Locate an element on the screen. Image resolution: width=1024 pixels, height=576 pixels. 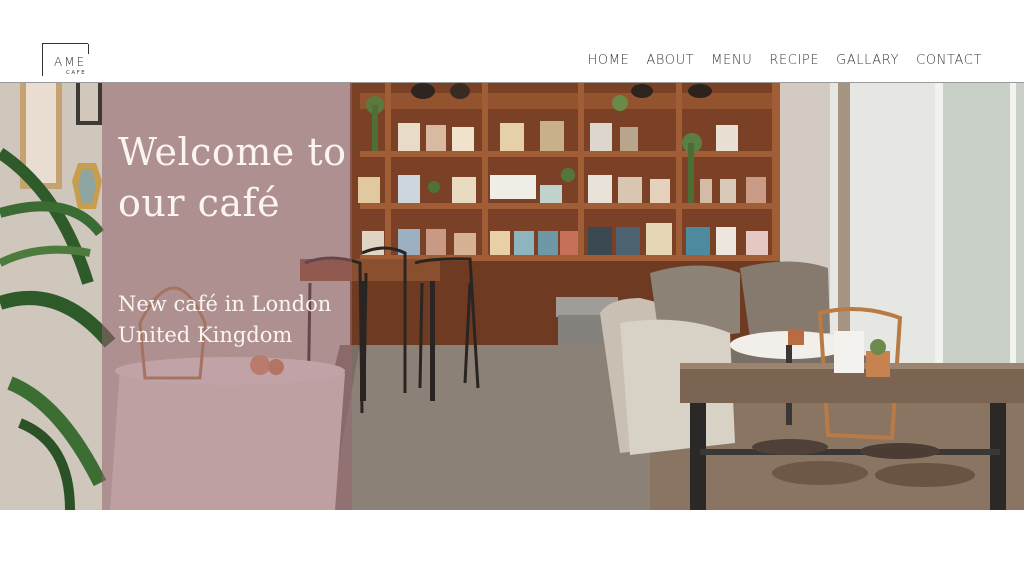
nav-recipe: RECIPE is located at coordinates (794, 60).